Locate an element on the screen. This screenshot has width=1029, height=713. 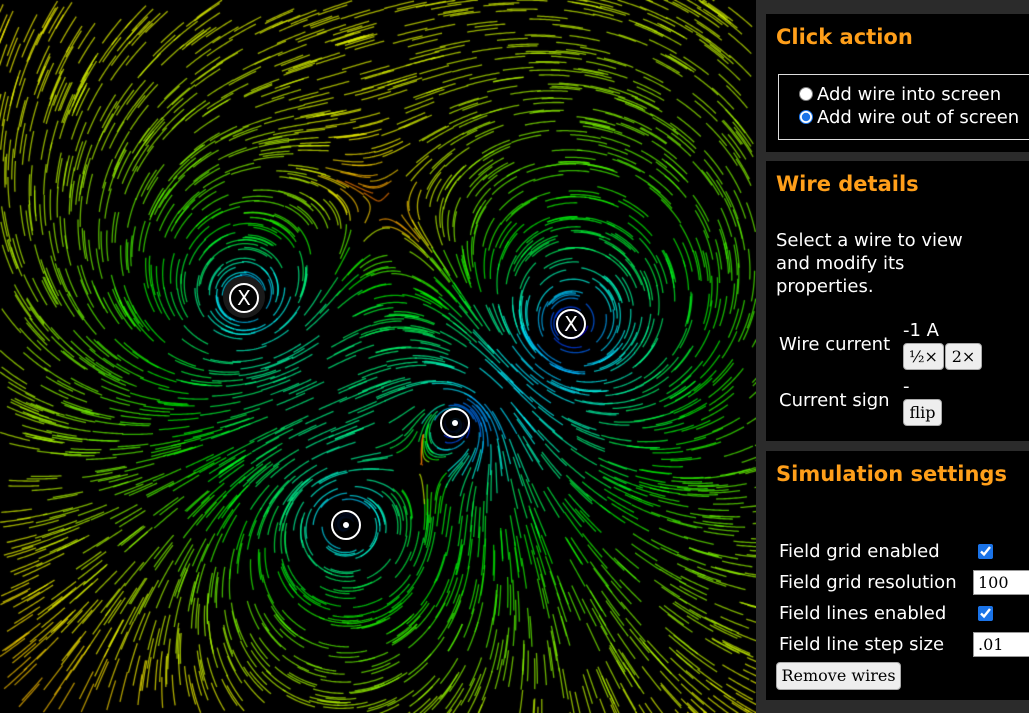
click-action-title: Click action is located at coordinates (844, 37).